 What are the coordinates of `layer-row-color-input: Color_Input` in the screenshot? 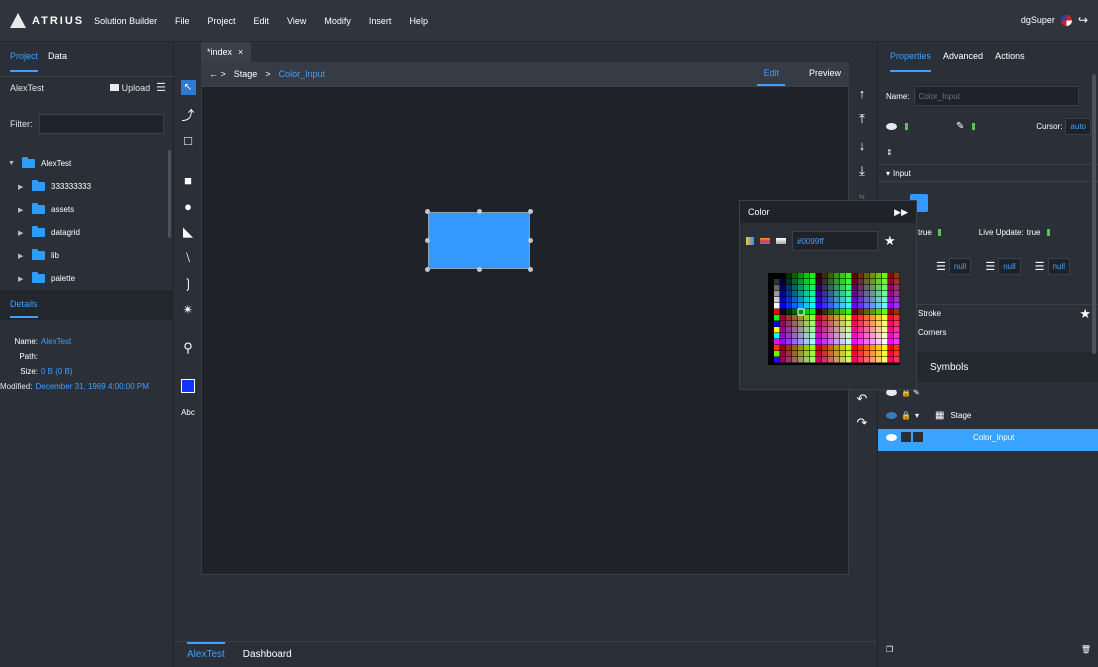 It's located at (988, 437).